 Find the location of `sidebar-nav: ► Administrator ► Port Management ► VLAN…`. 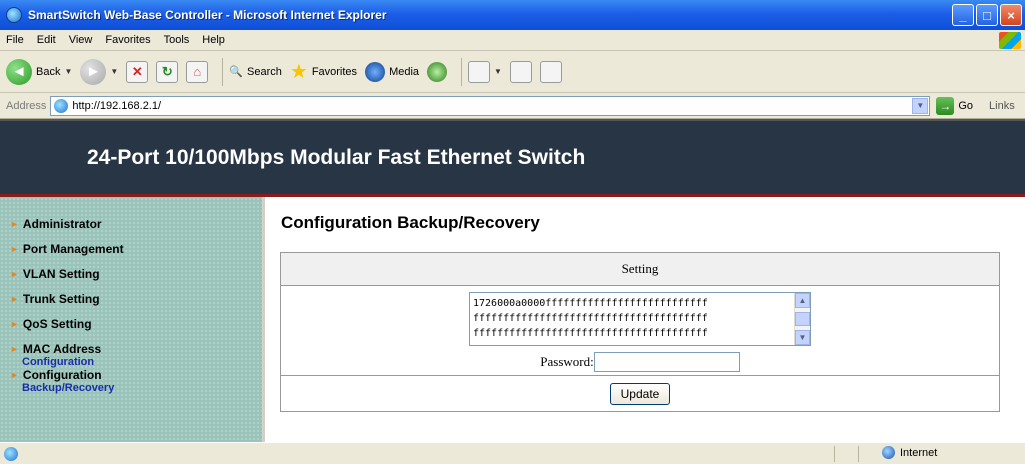

sidebar-nav: ► Administrator ► Port Management ► VLAN… is located at coordinates (132, 319).